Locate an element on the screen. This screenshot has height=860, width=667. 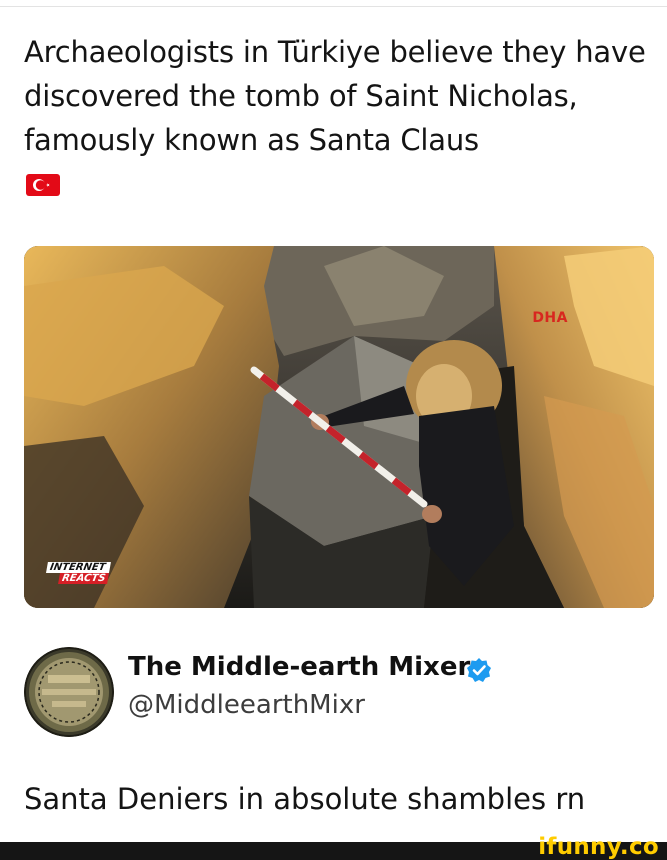
tweet-text: Santa Deniers in absolute shambles rn is located at coordinates (305, 799).